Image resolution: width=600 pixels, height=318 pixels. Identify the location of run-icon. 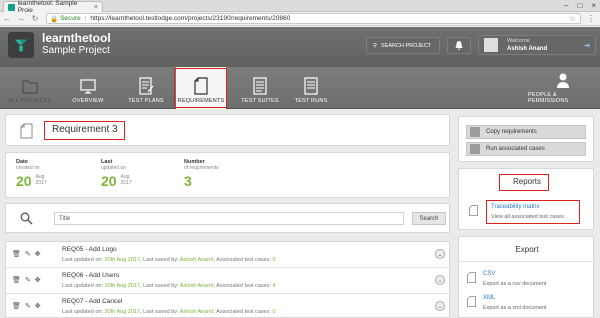
(475, 149).